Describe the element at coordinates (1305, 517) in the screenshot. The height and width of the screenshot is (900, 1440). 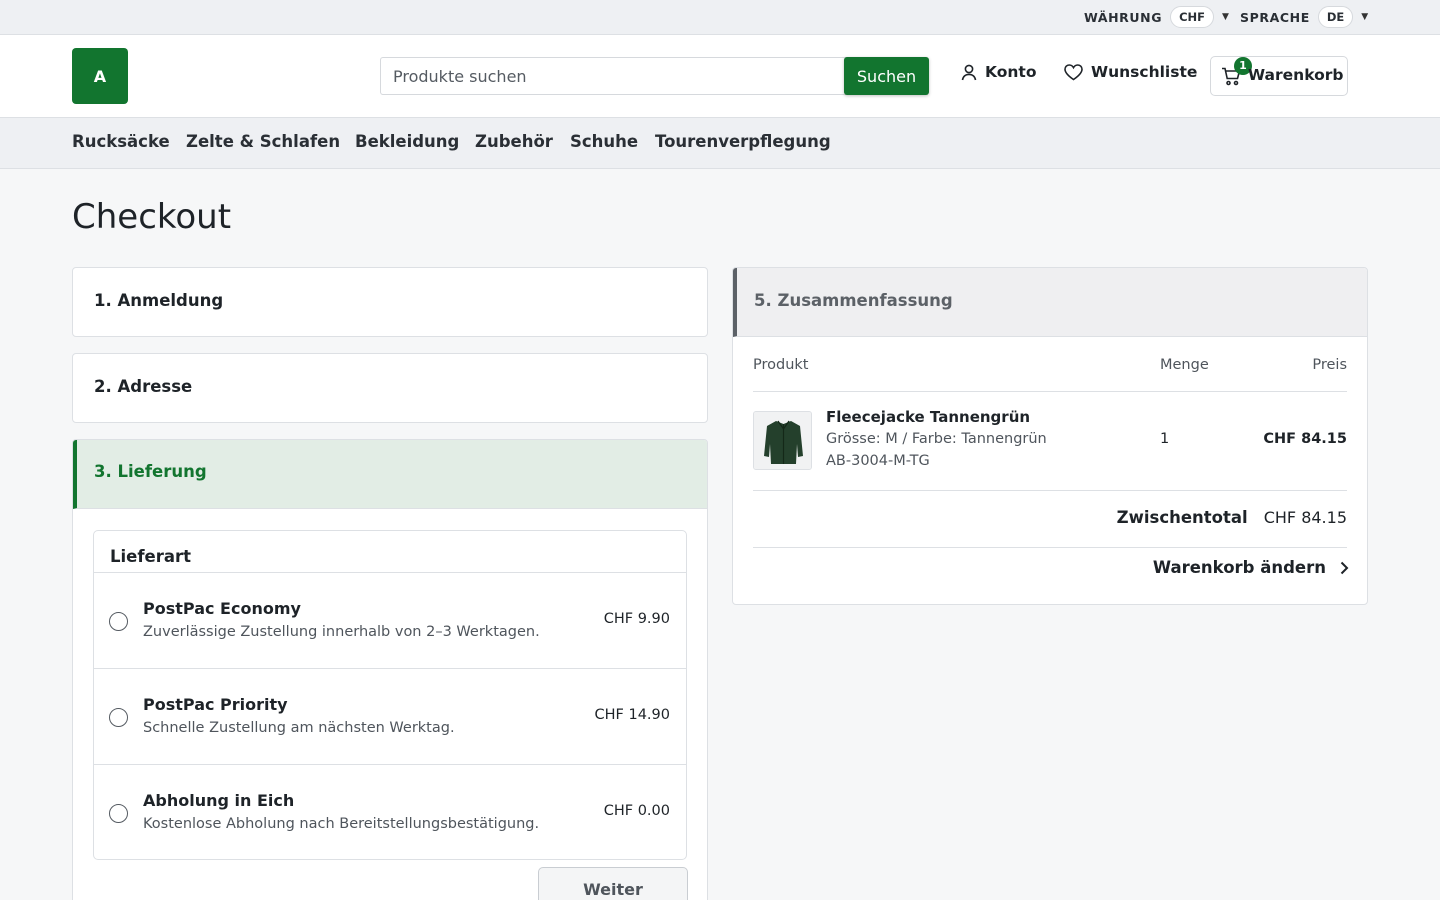
I see `subtotal-value: CHF 84.15` at that location.